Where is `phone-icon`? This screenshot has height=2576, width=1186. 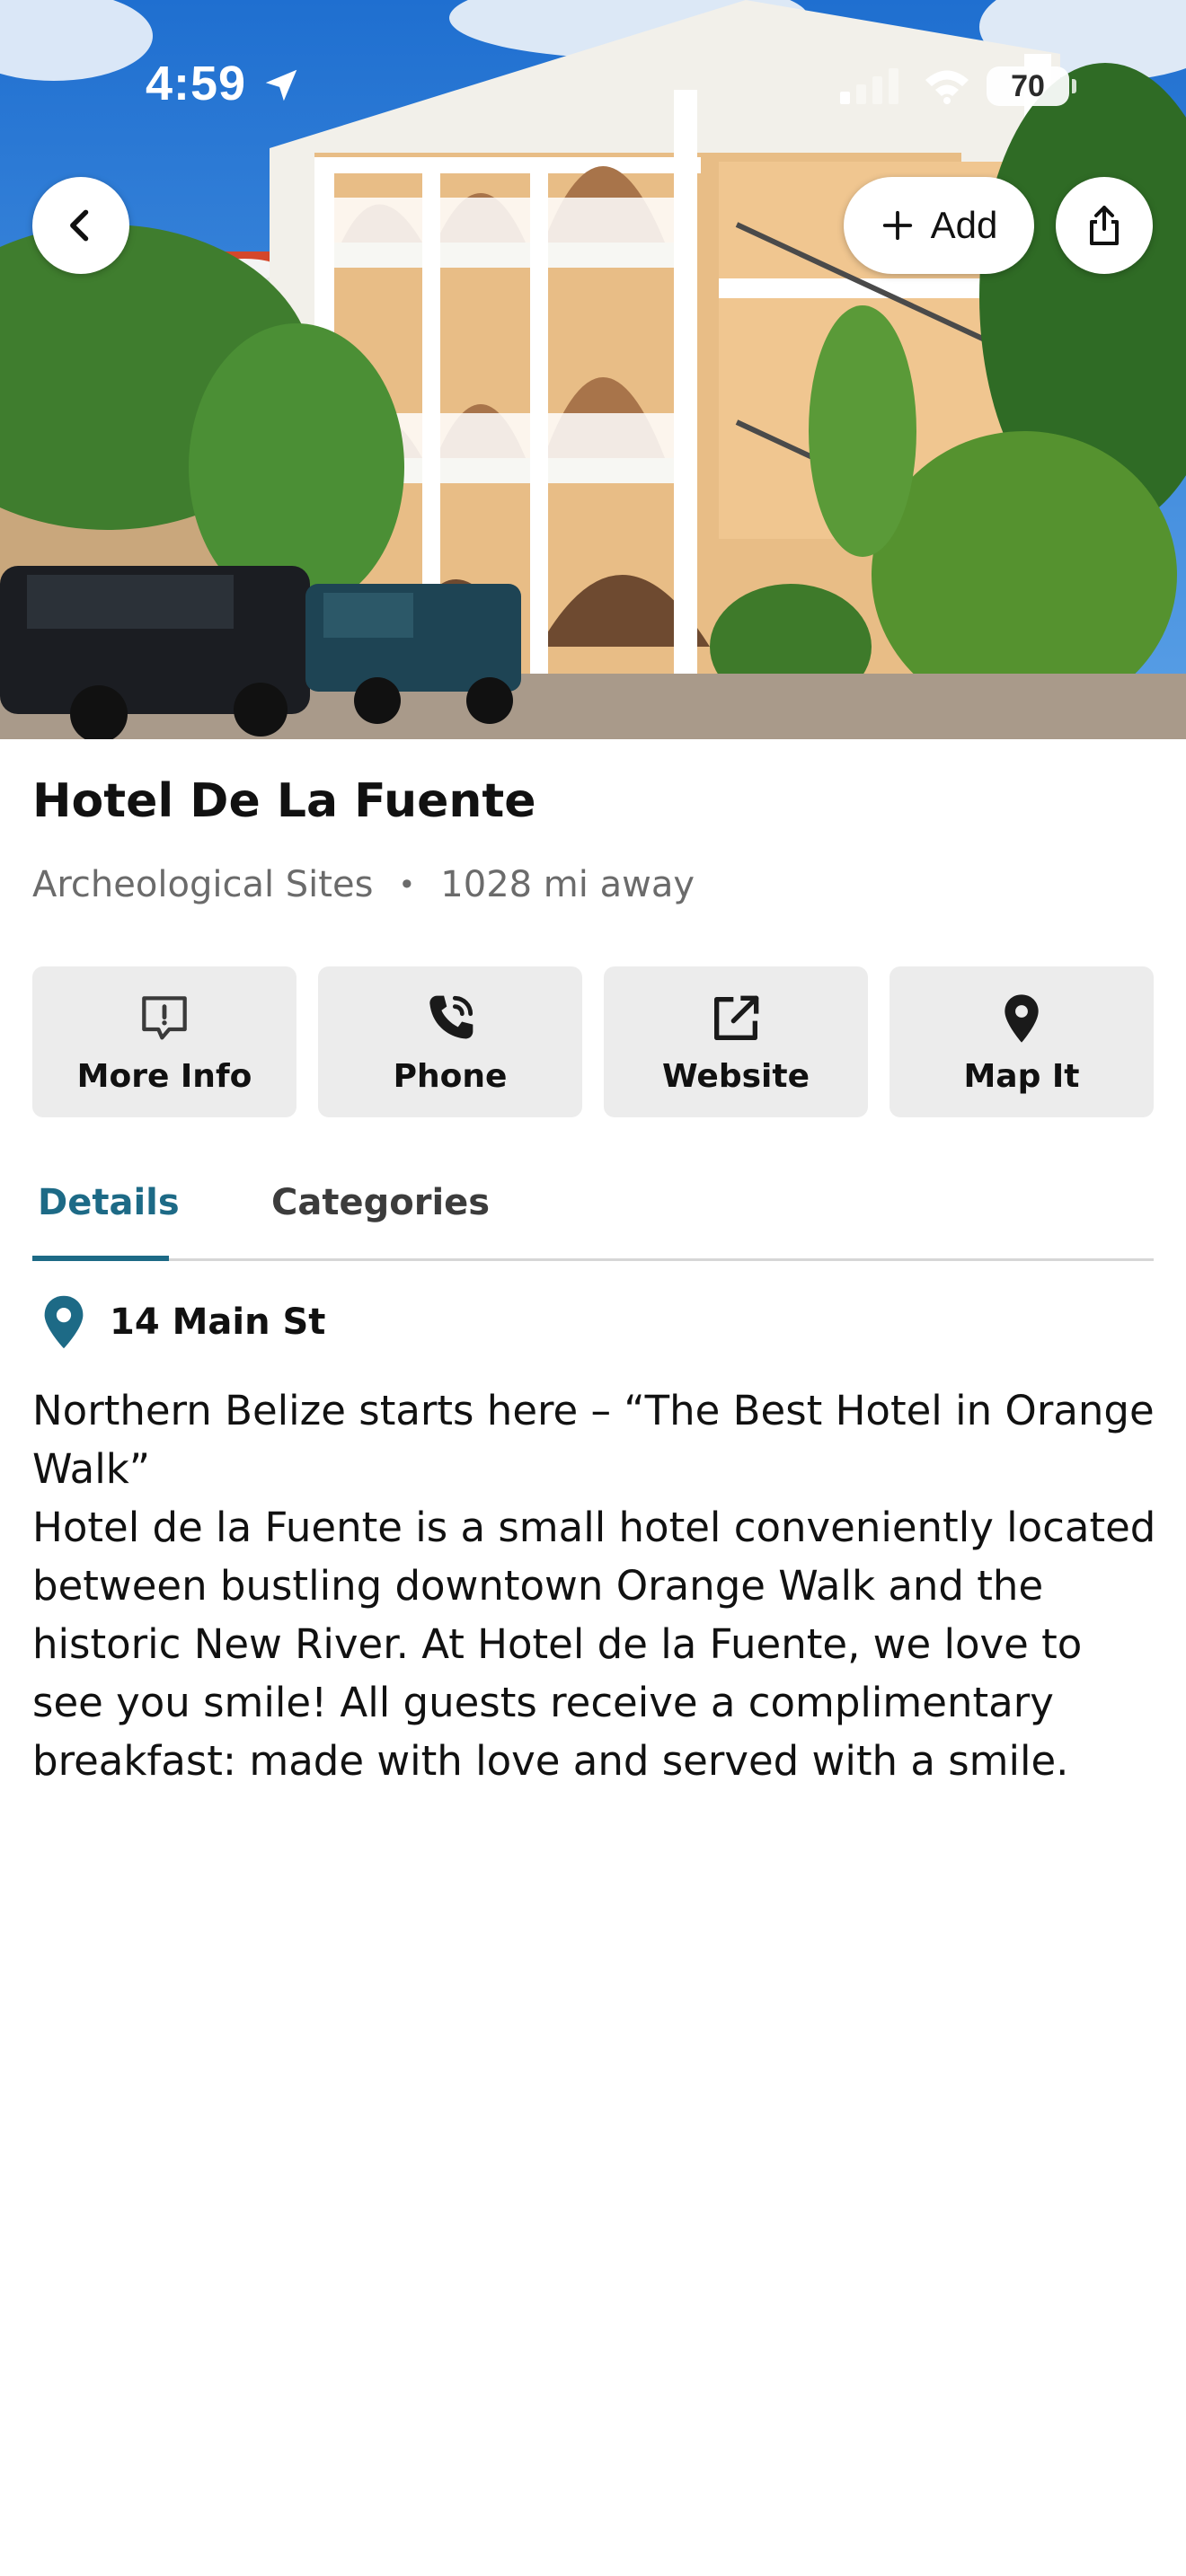 phone-icon is located at coordinates (451, 1016).